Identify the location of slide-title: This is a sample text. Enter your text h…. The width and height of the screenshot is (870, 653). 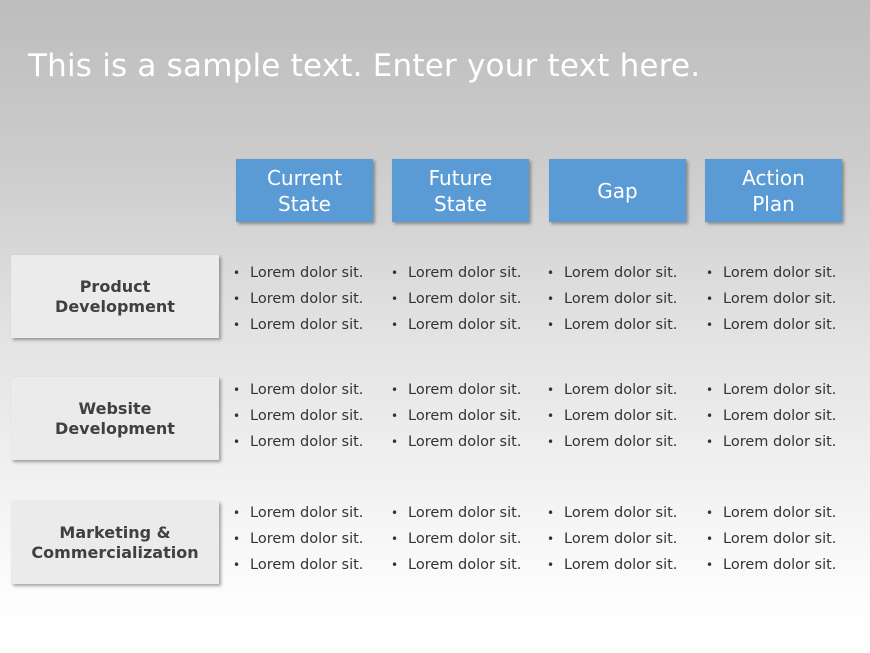
(364, 66).